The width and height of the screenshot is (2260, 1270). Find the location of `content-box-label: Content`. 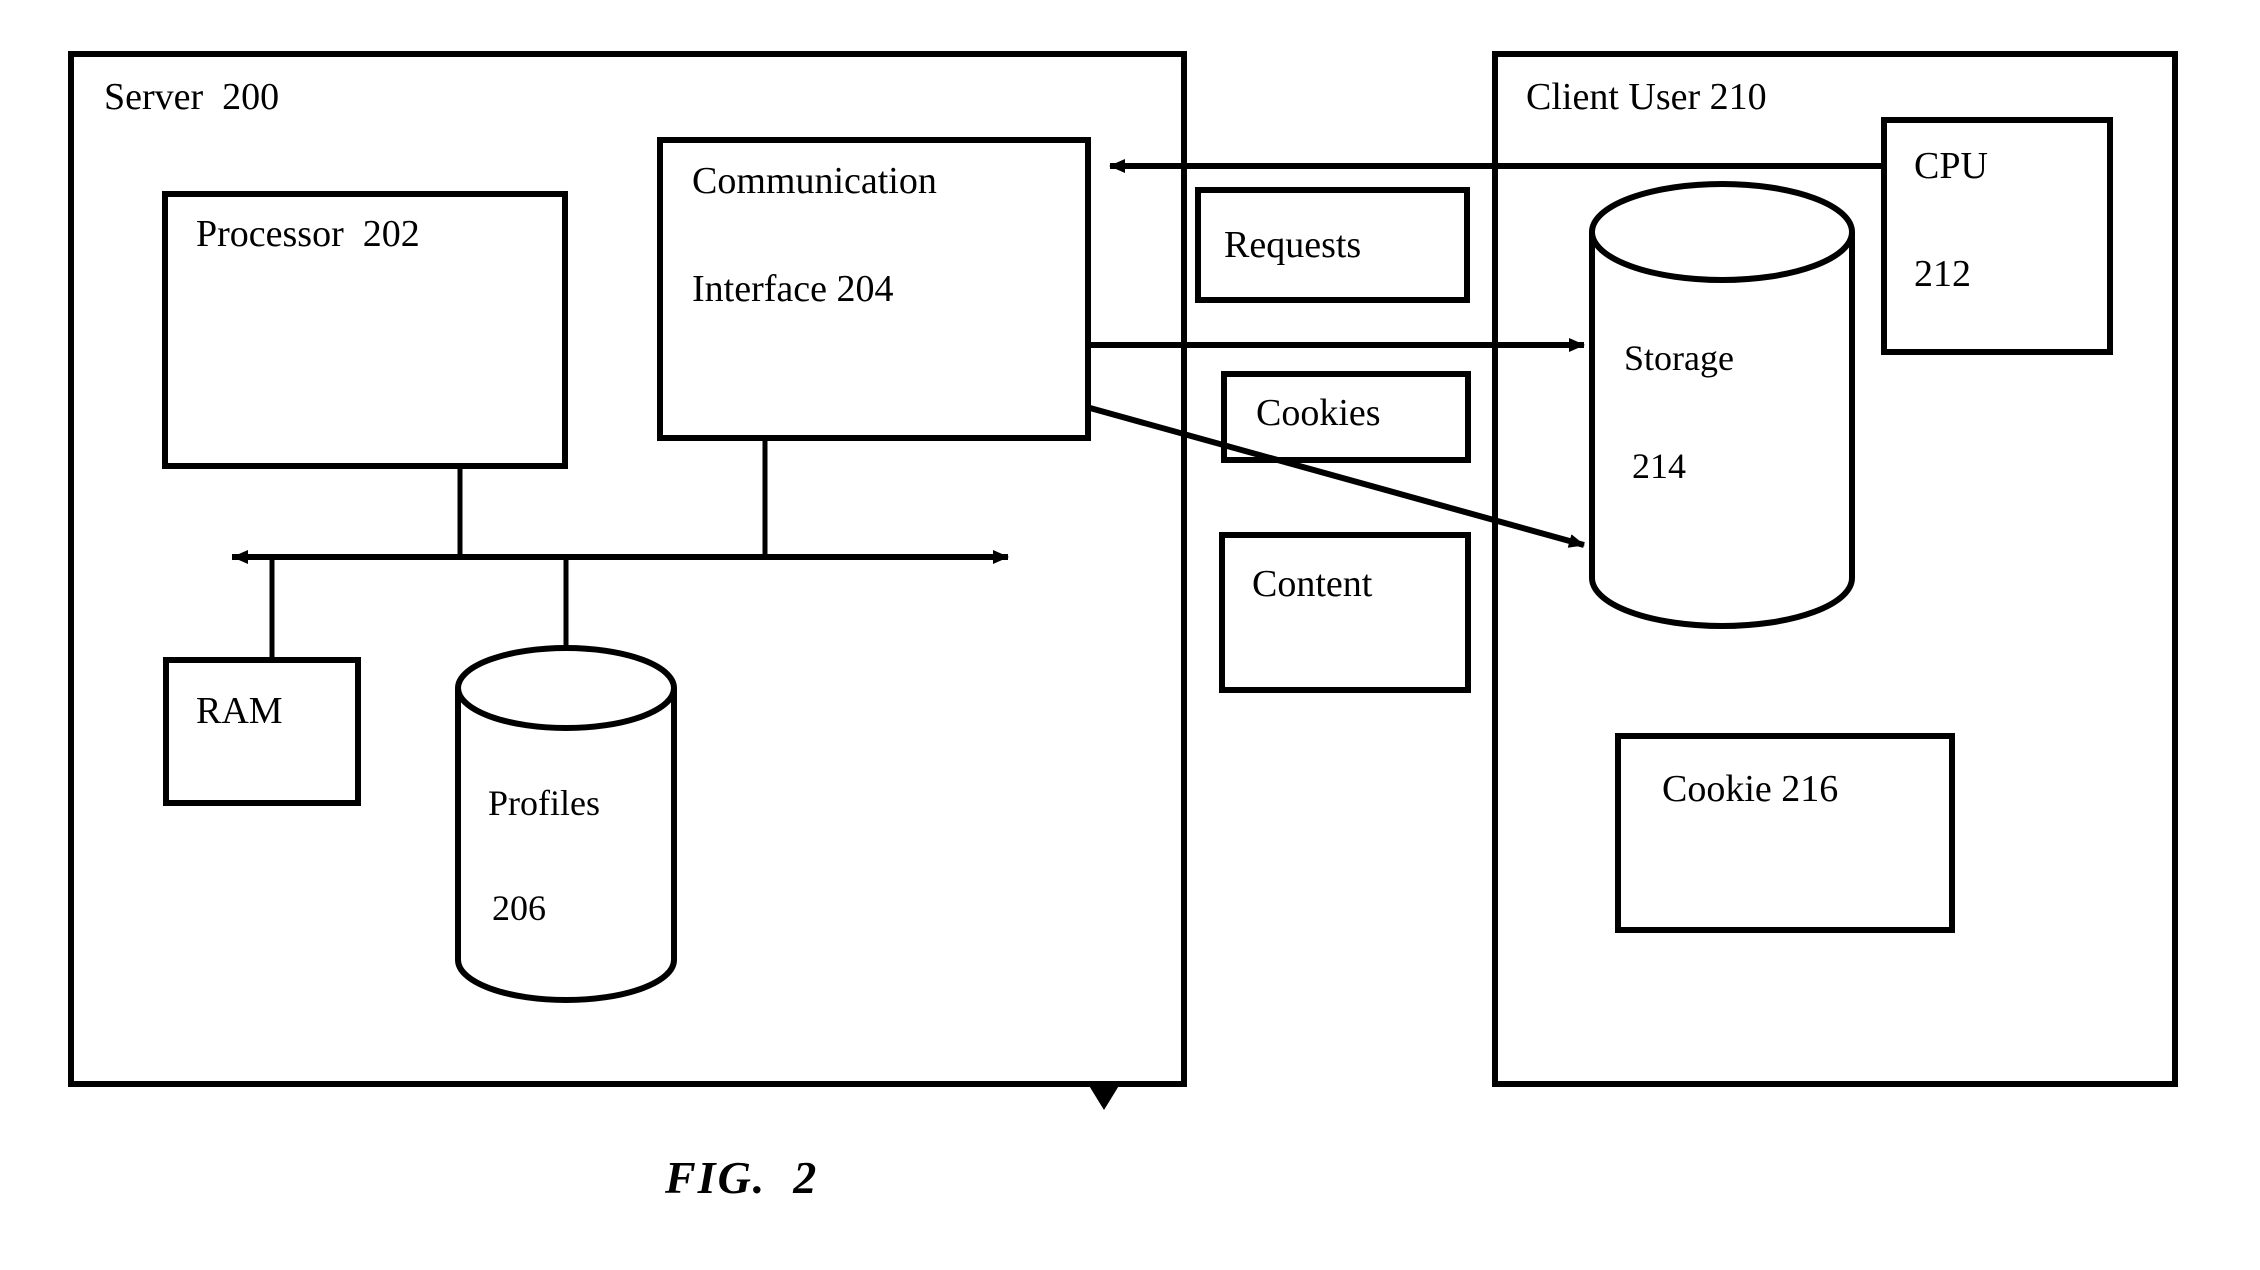

content-box-label: Content is located at coordinates (1312, 584).